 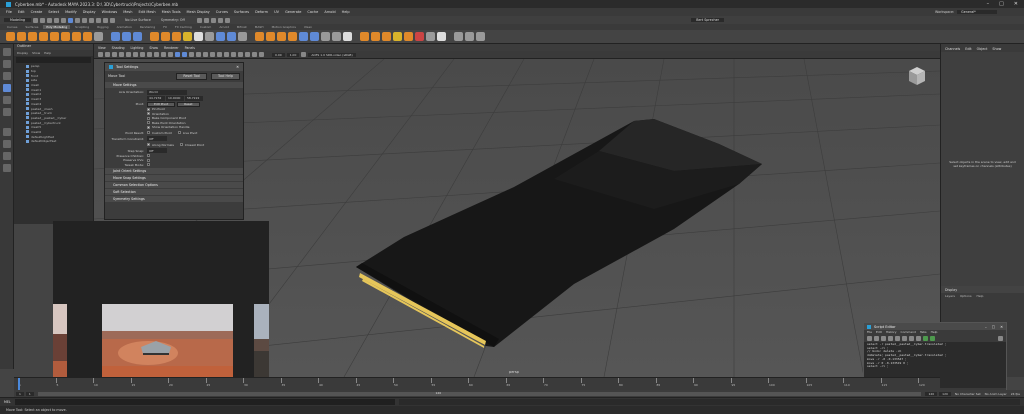 I want to click on axis-orientation-dropdown: World, so click(x=167, y=92).